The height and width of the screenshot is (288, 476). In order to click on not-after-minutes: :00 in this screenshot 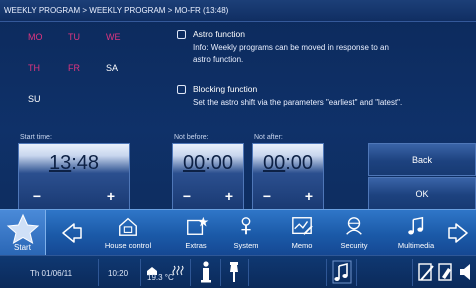, I will do `click(299, 163)`.